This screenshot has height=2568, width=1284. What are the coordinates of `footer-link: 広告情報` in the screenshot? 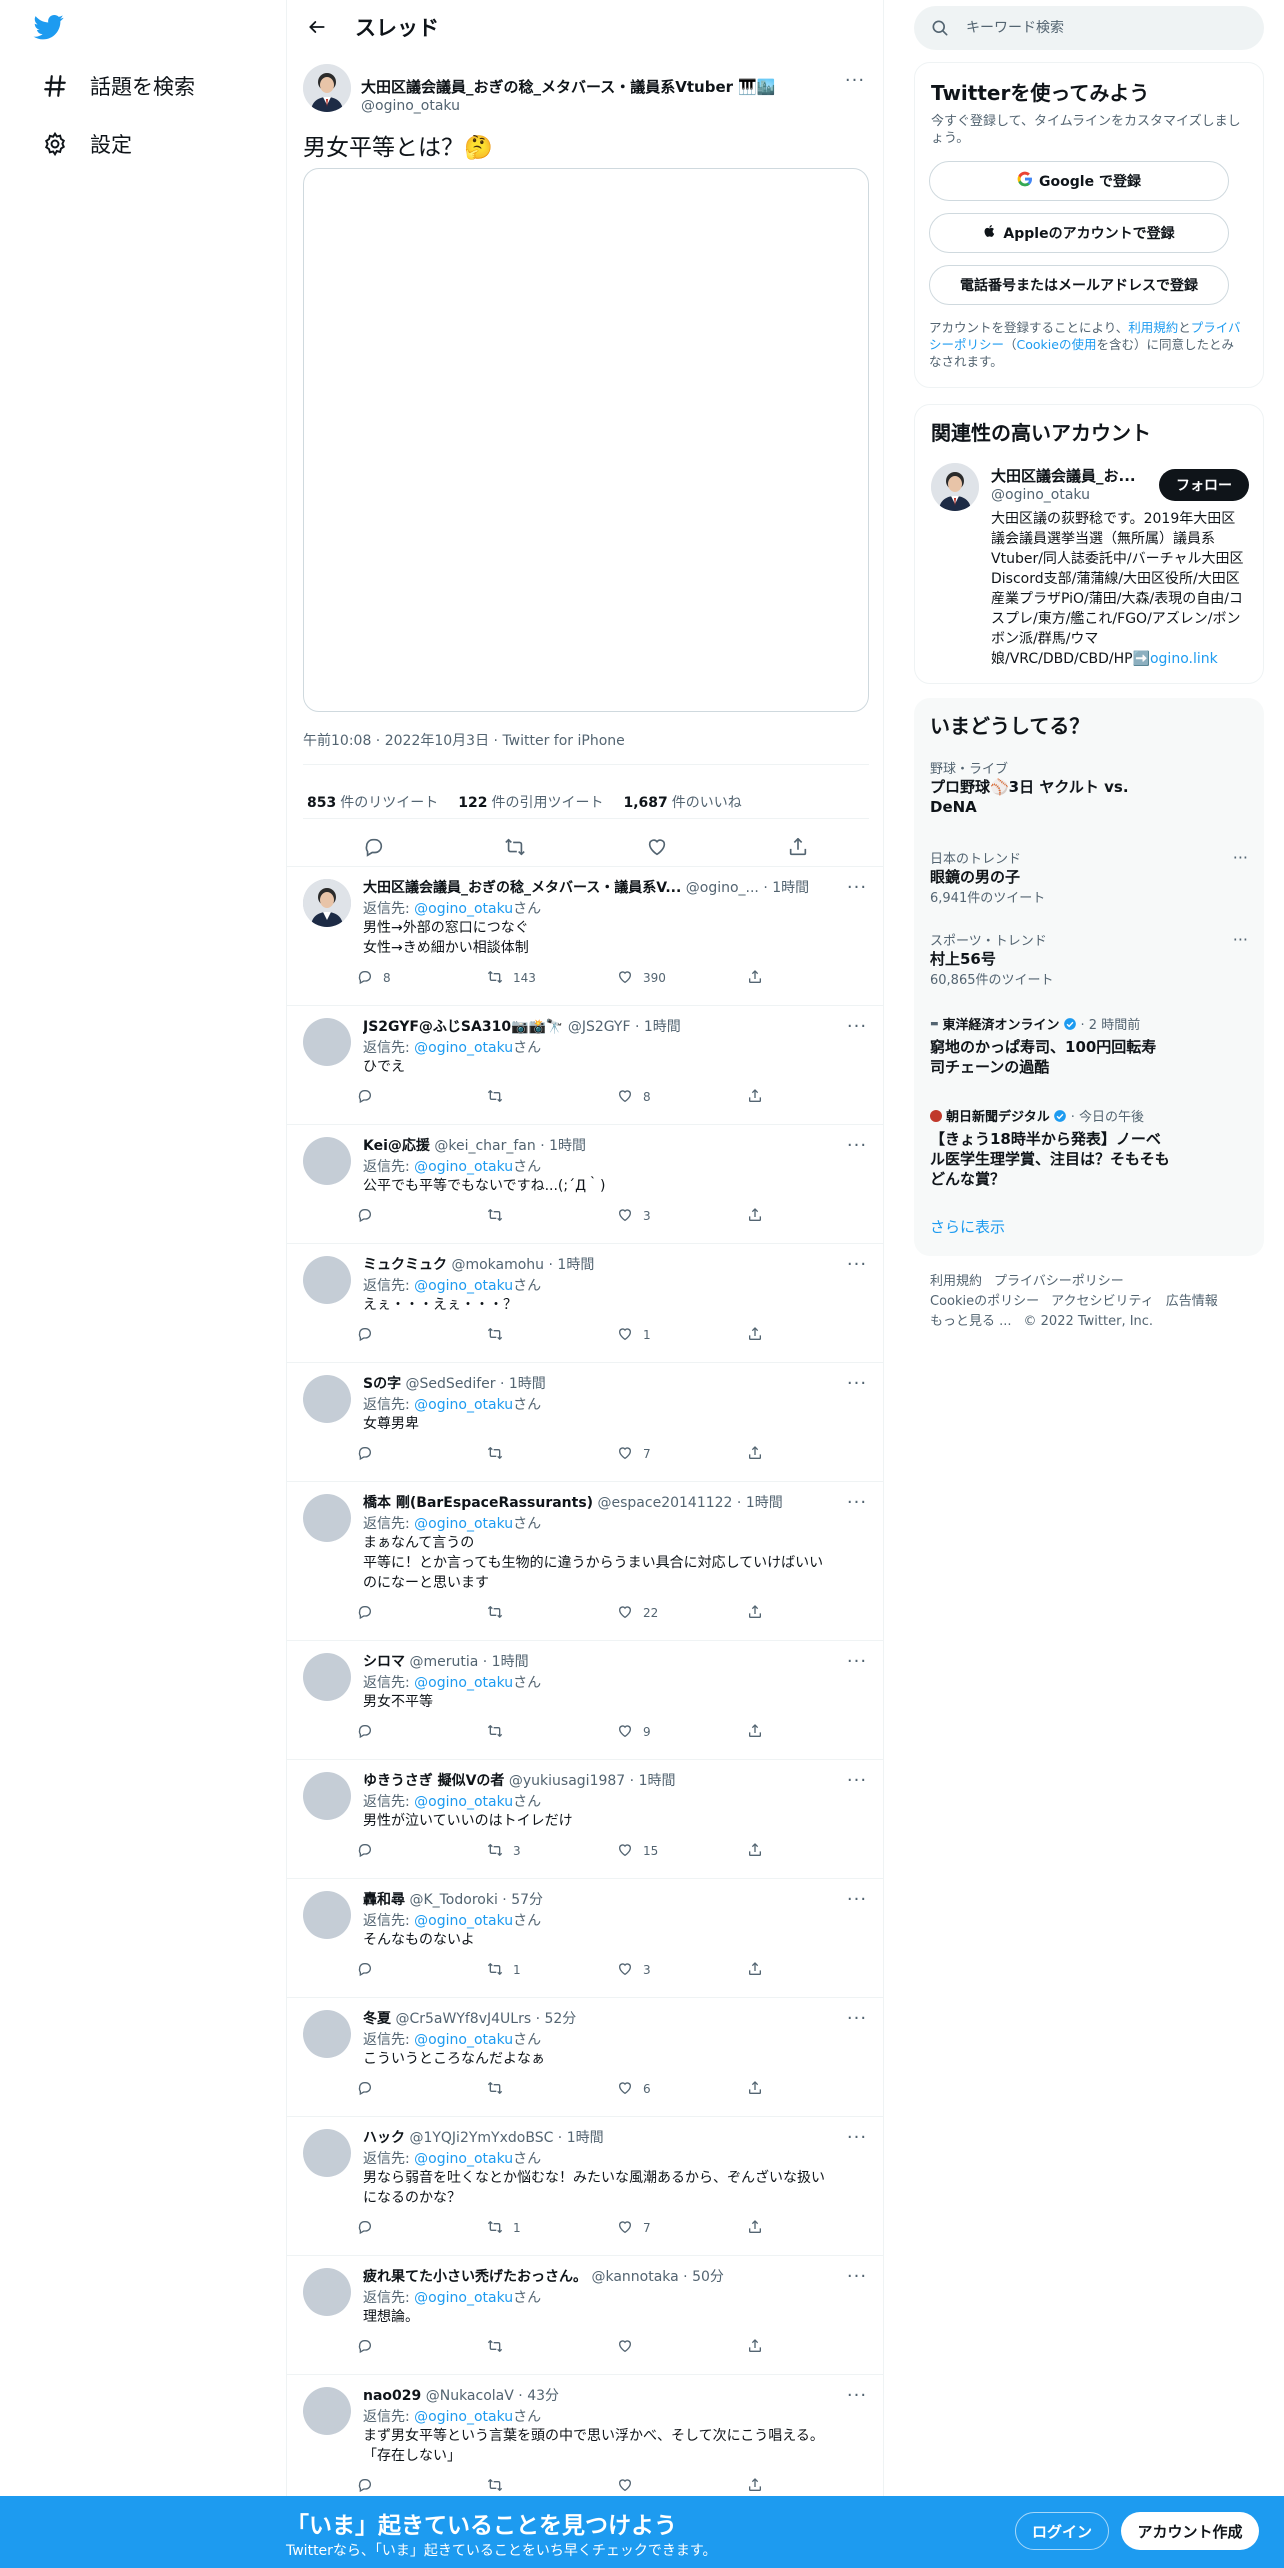 It's located at (1192, 1301).